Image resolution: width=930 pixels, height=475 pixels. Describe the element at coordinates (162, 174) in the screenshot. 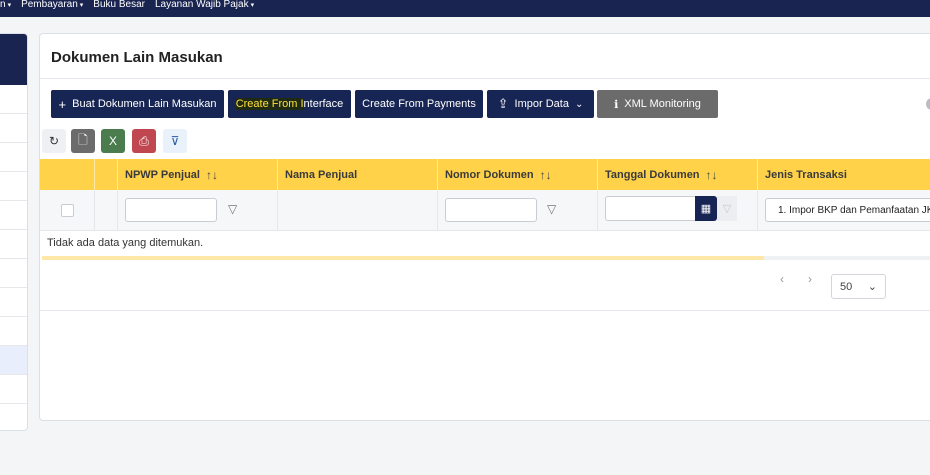

I see `column-label: NPWP Penjual` at that location.